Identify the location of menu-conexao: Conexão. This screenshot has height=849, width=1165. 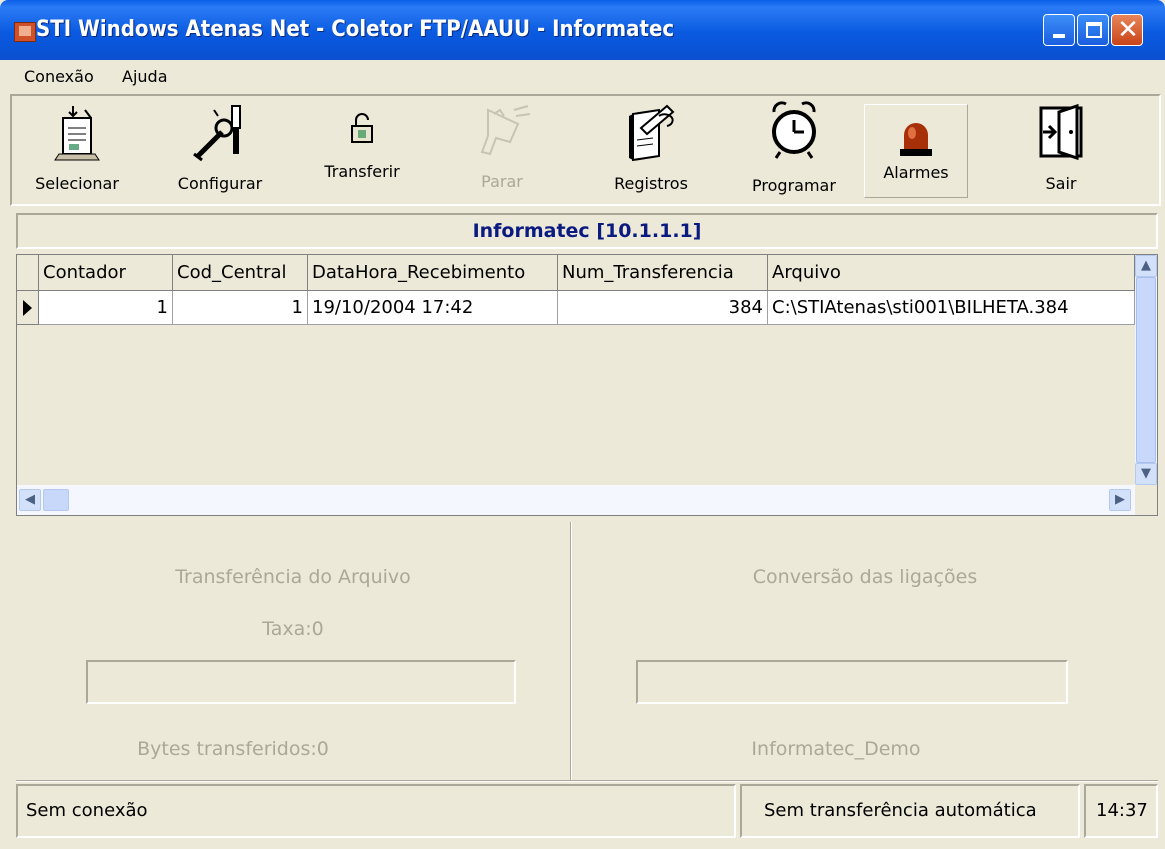
(59, 77).